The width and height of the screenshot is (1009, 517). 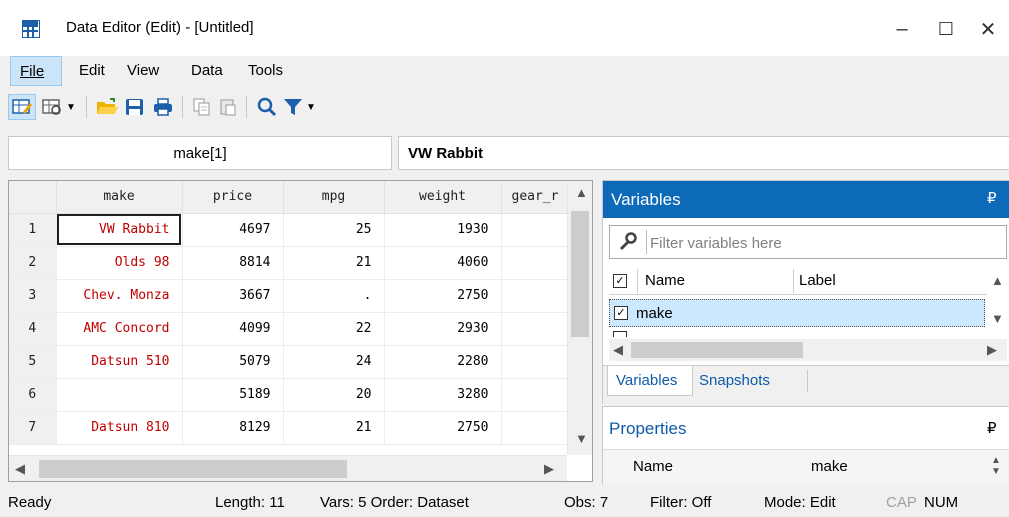 What do you see at coordinates (820, 243) in the screenshot?
I see `filter-variables-input` at bounding box center [820, 243].